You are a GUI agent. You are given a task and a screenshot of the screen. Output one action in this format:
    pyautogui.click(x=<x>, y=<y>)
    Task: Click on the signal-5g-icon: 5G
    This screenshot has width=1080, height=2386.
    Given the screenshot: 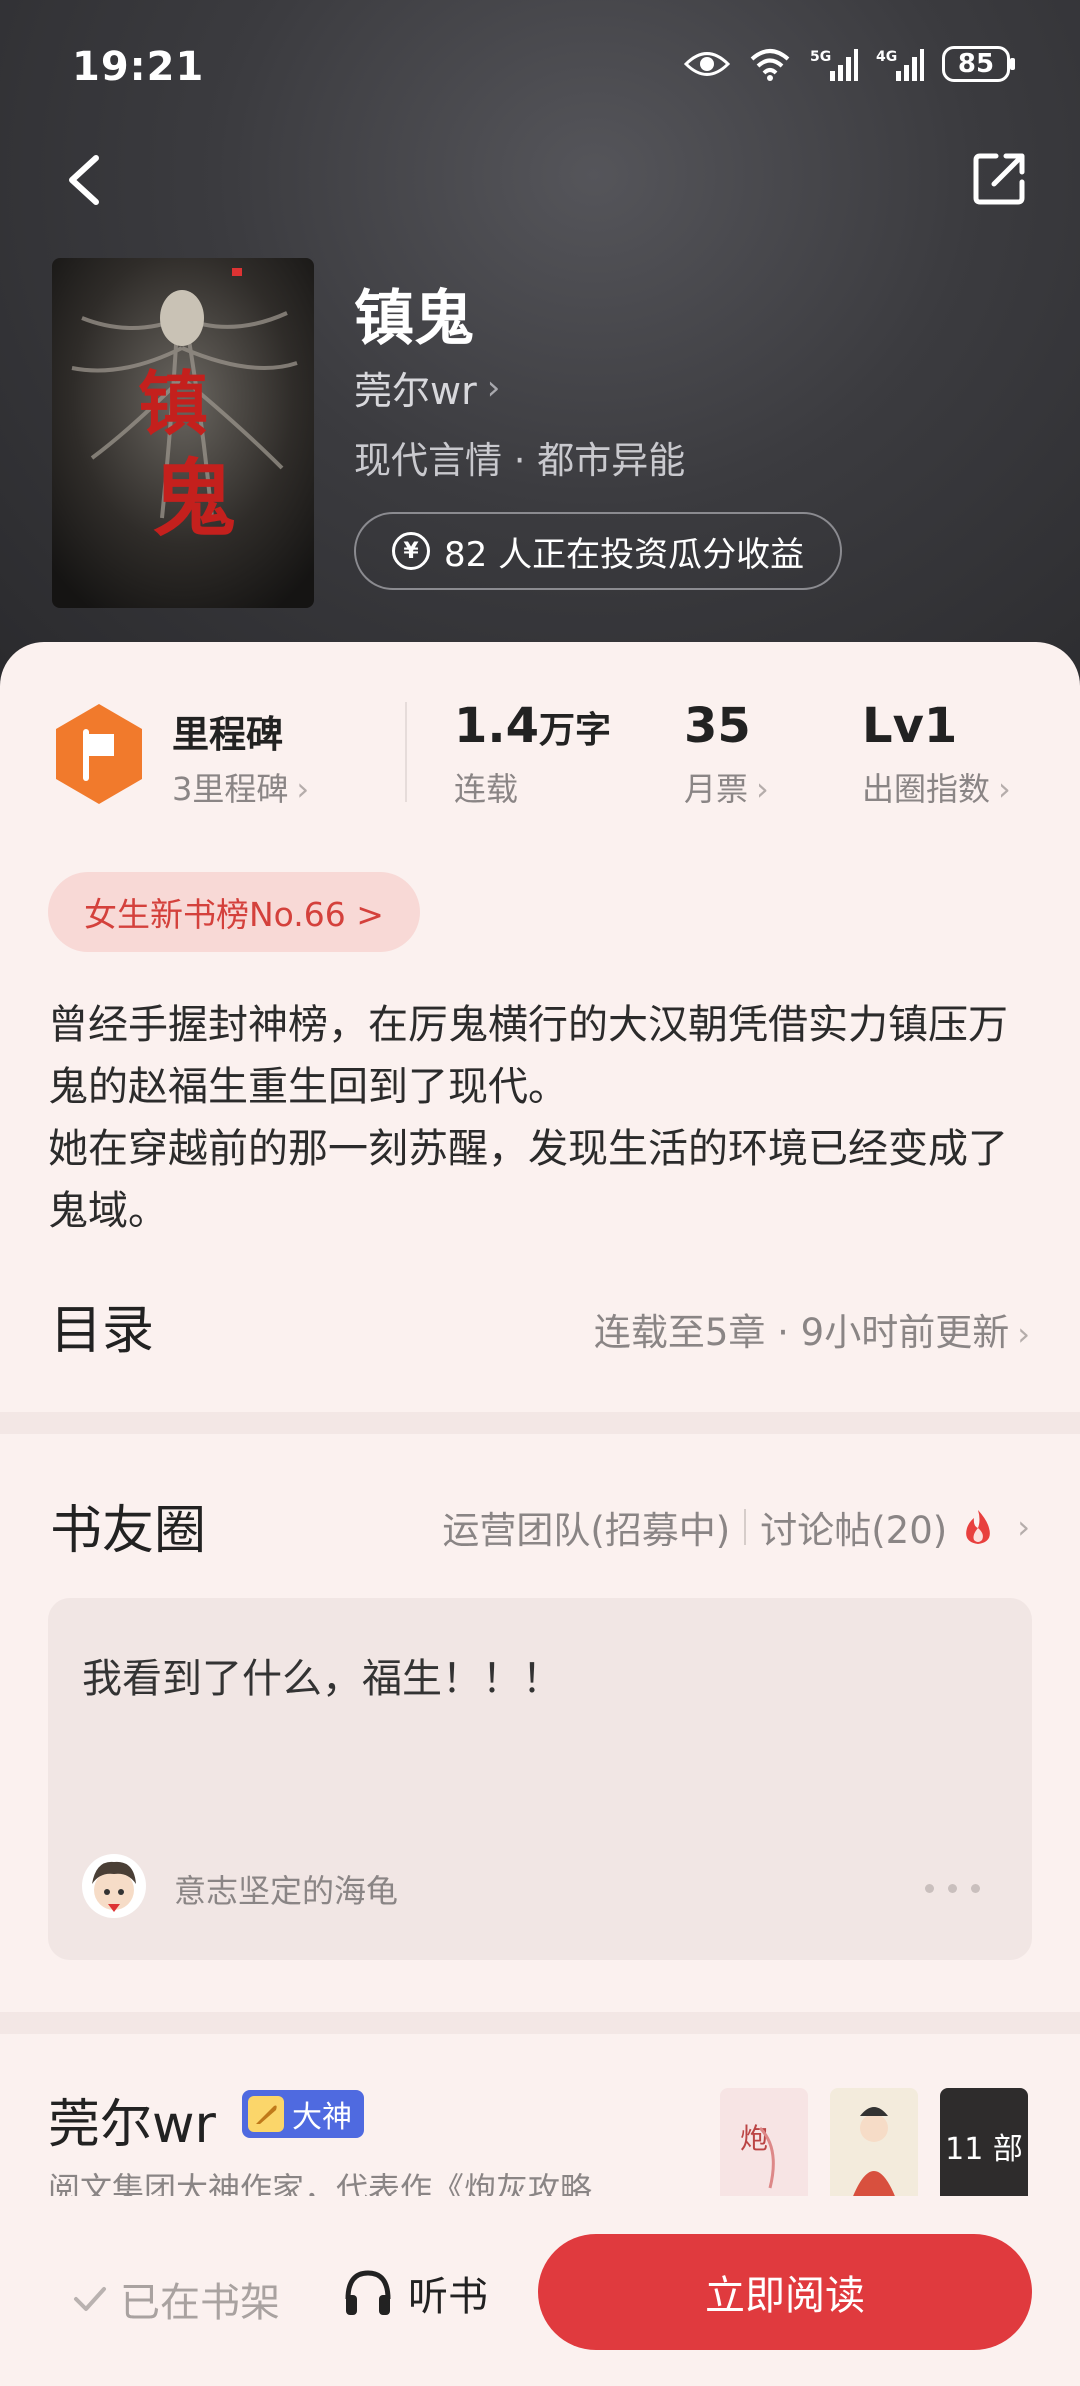 What is the action you would take?
    pyautogui.click(x=834, y=65)
    